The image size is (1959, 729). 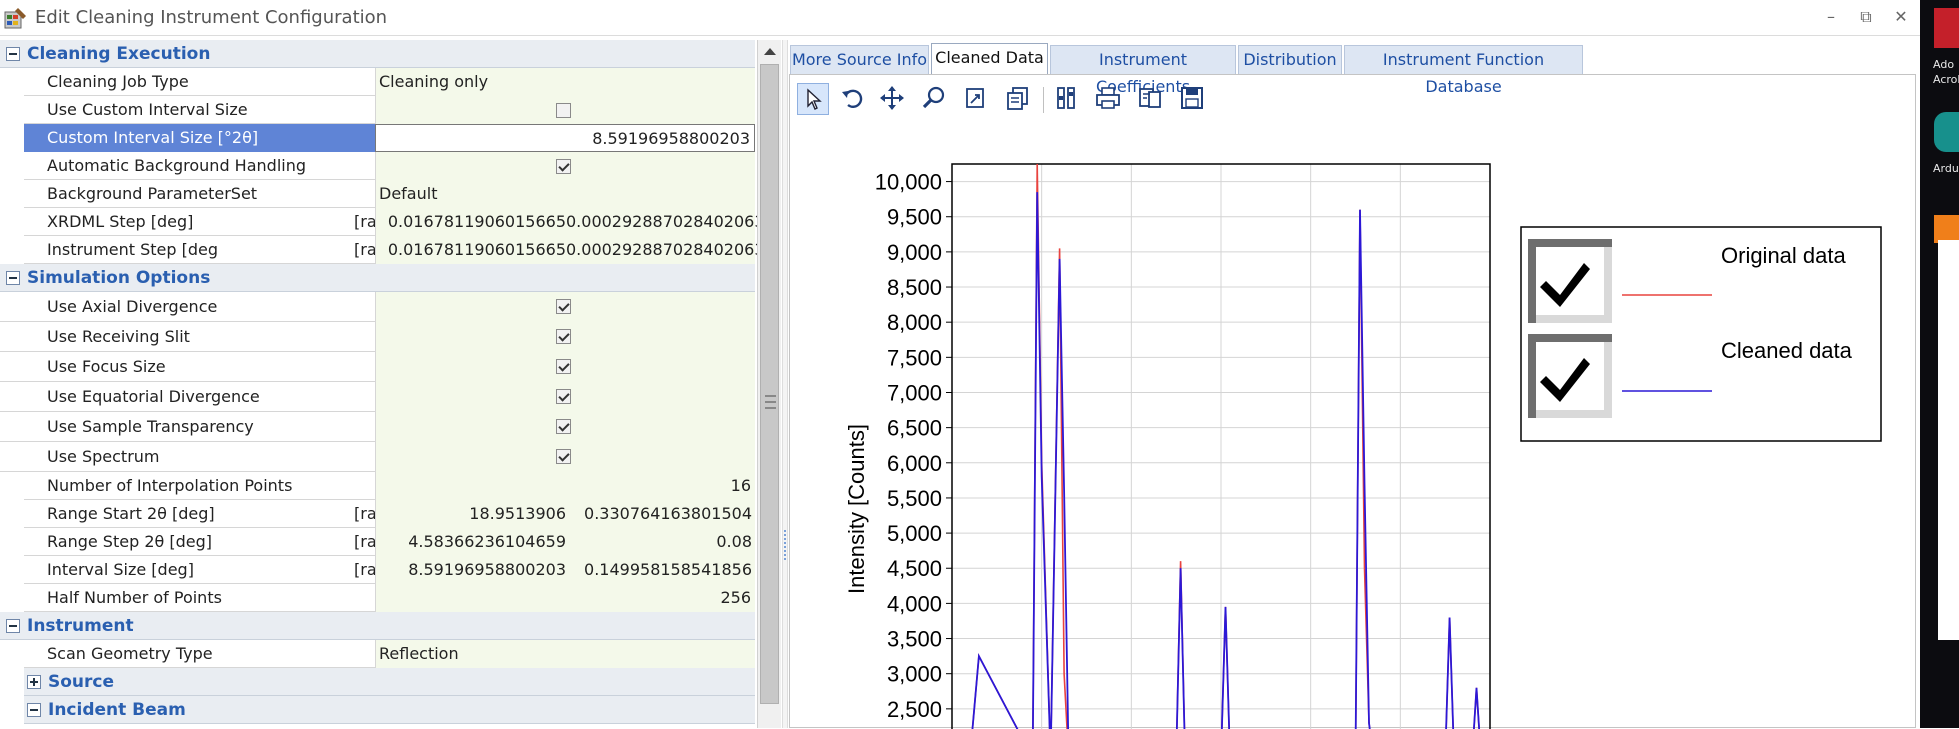 I want to click on row-use-sample-transparency: Use Sample Transparency, so click(x=377, y=427).